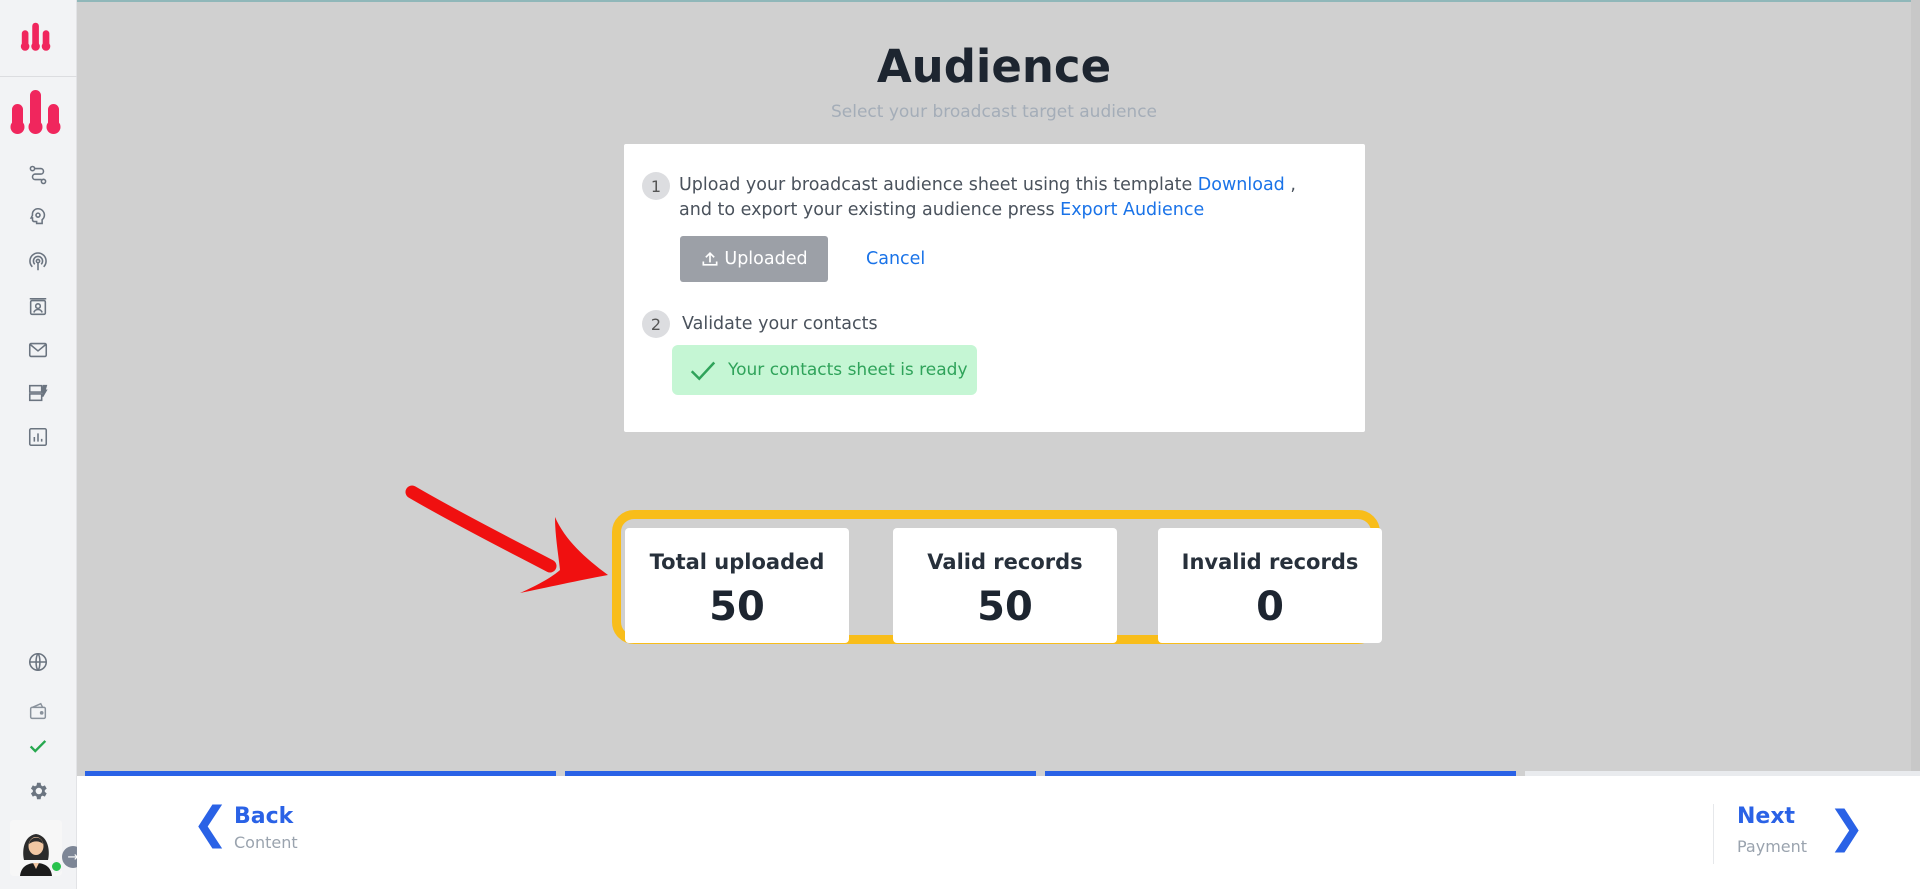  What do you see at coordinates (1005, 562) in the screenshot?
I see `stat-label: Valid records` at bounding box center [1005, 562].